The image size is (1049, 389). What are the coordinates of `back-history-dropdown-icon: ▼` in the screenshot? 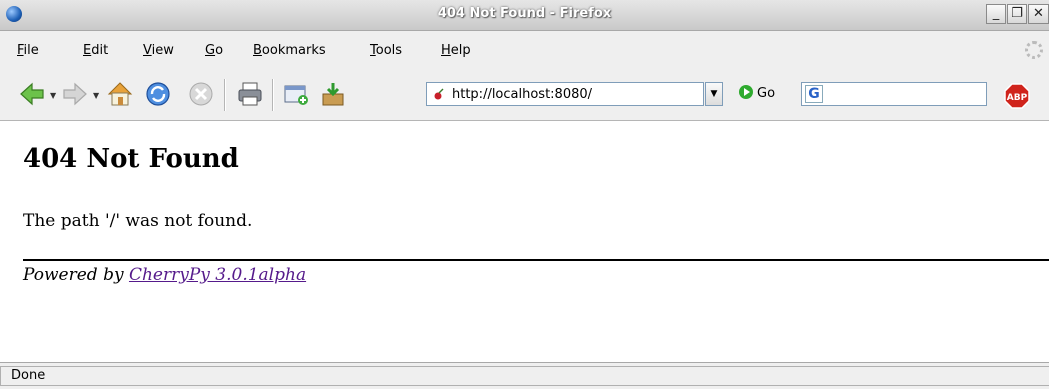 It's located at (53, 95).